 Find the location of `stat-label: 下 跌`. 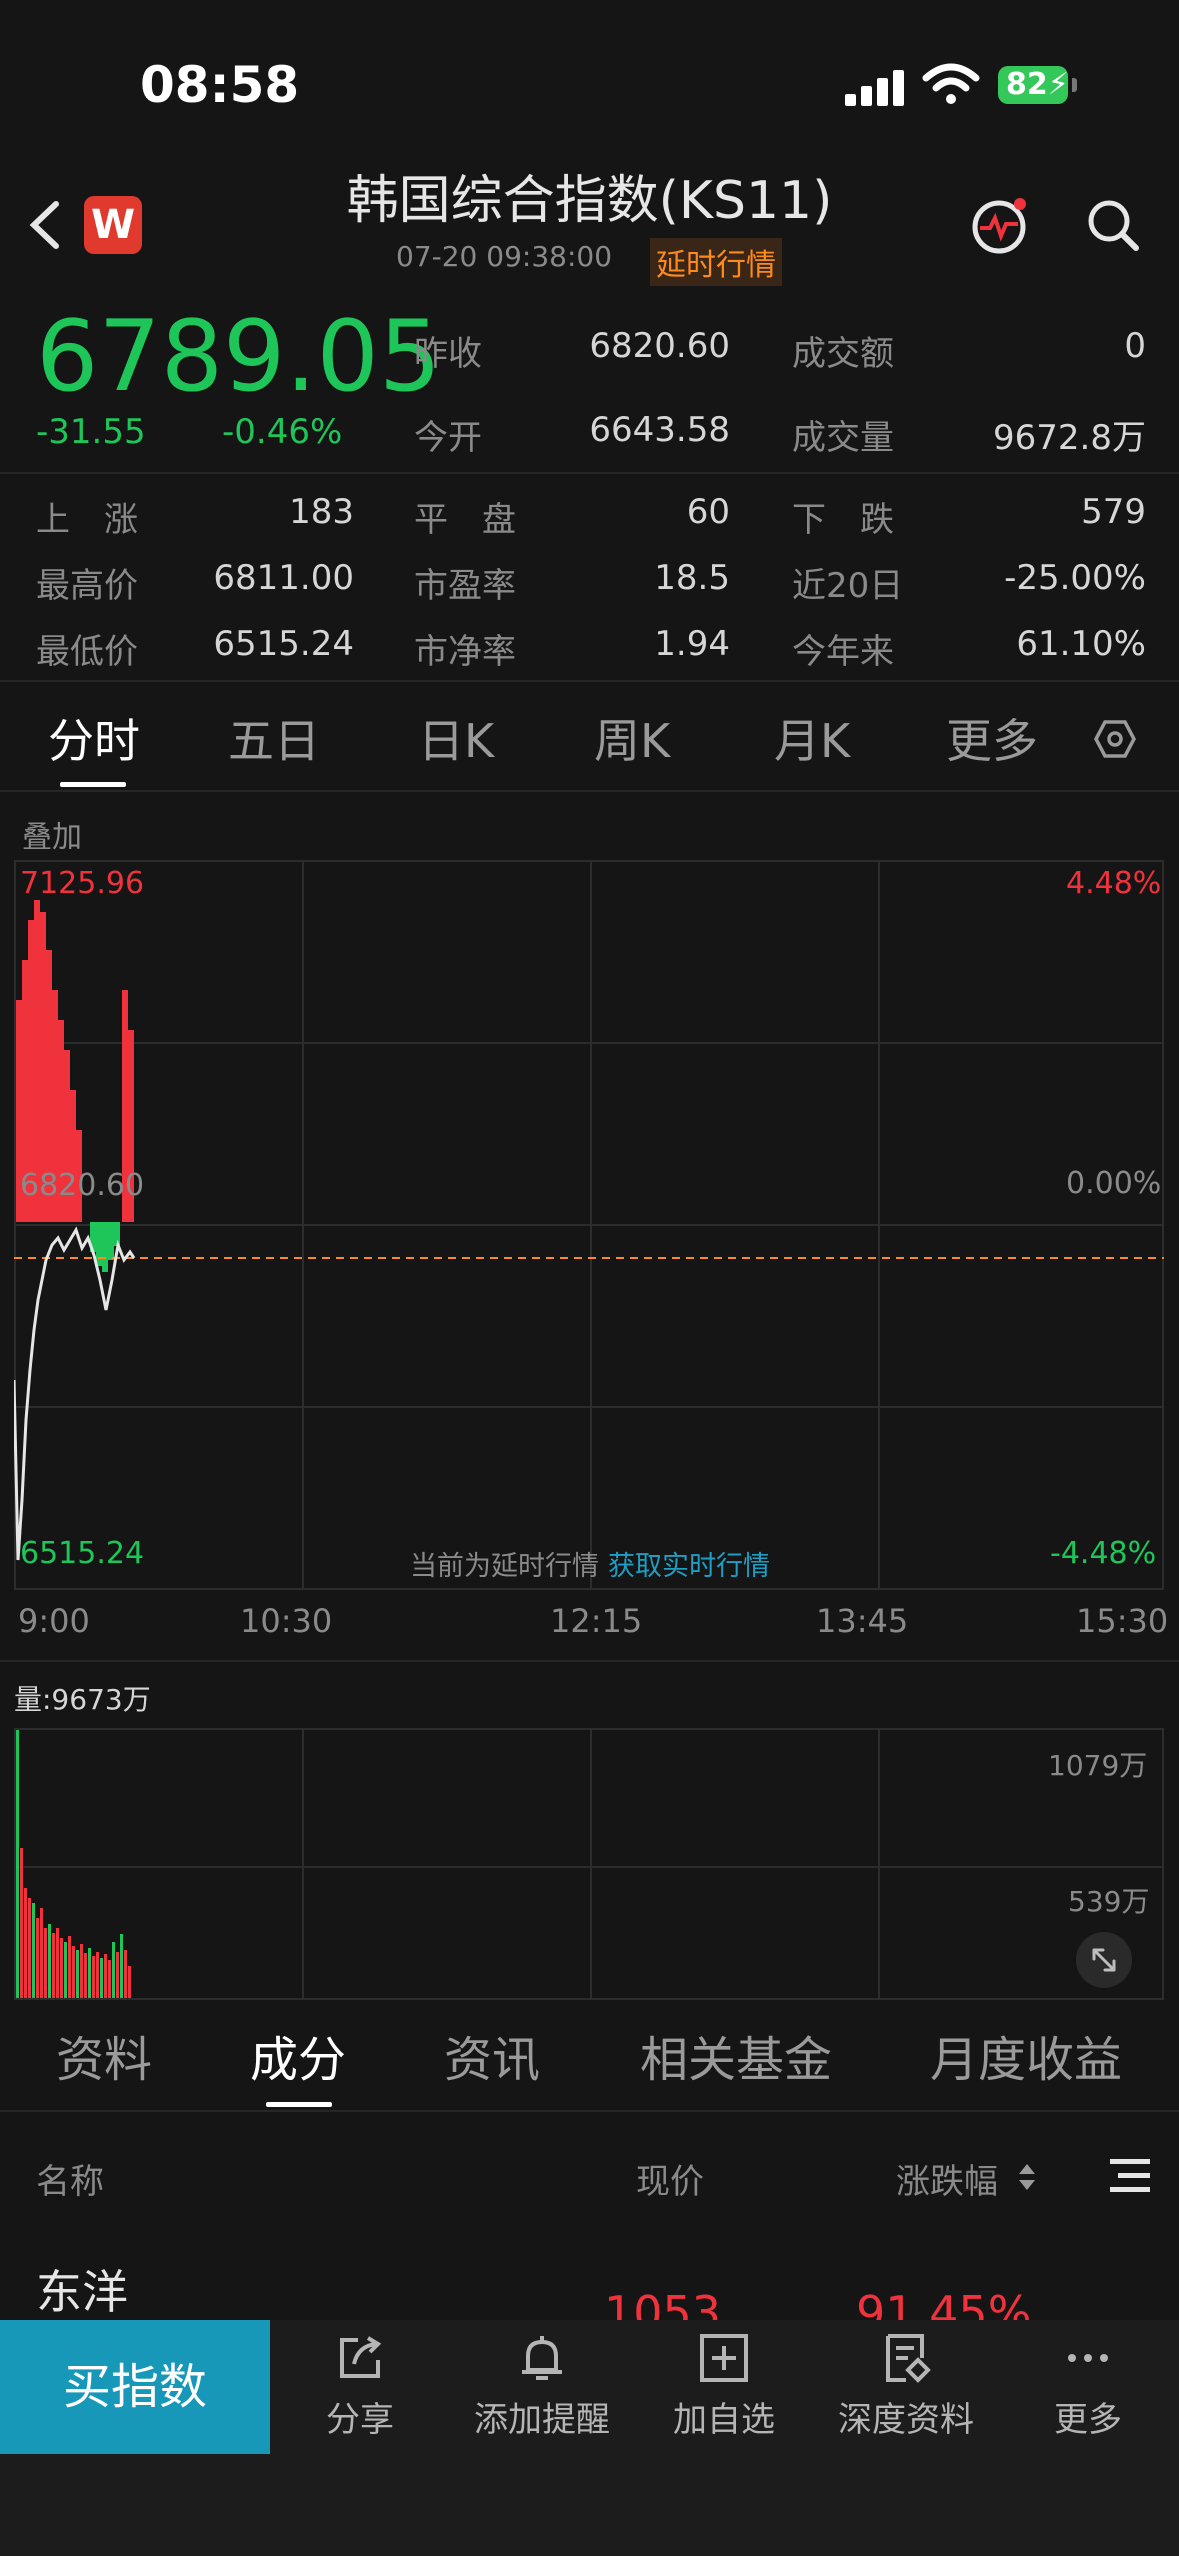

stat-label: 下 跌 is located at coordinates (843, 520).